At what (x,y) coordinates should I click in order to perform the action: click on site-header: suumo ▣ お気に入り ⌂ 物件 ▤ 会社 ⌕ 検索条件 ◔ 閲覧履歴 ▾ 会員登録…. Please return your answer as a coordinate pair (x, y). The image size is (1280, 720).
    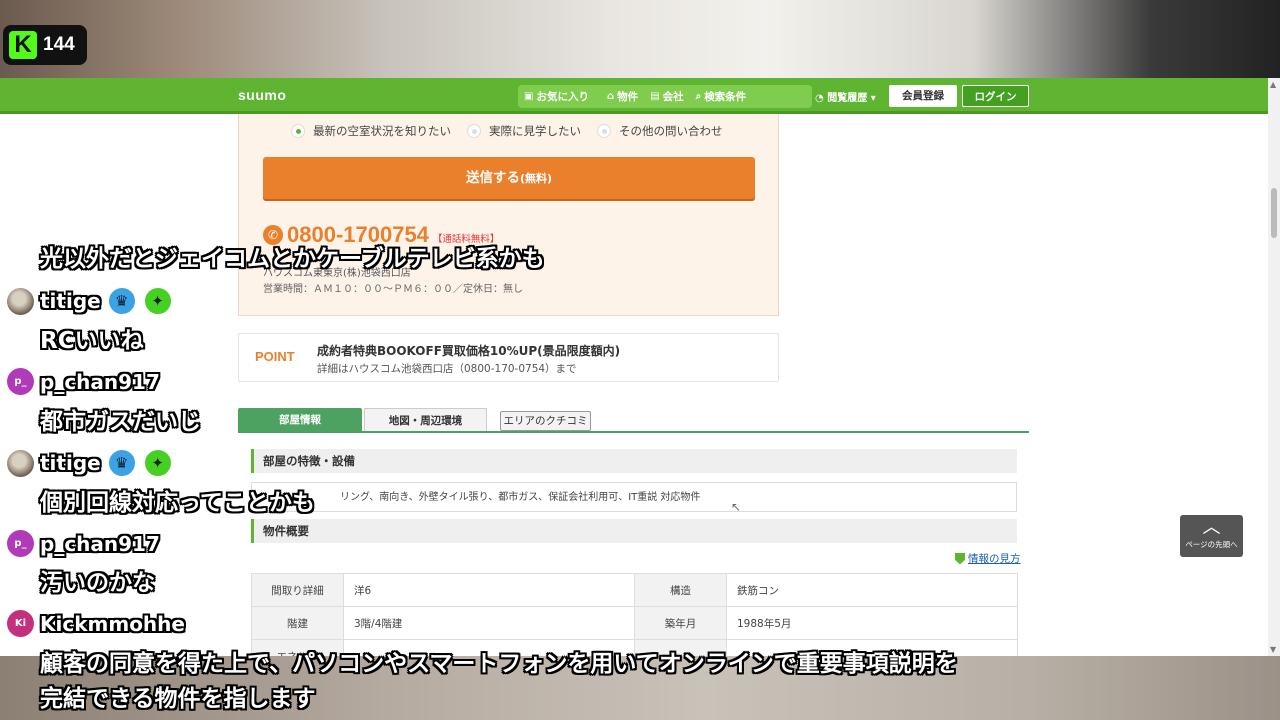
    Looking at the image, I should click on (634, 96).